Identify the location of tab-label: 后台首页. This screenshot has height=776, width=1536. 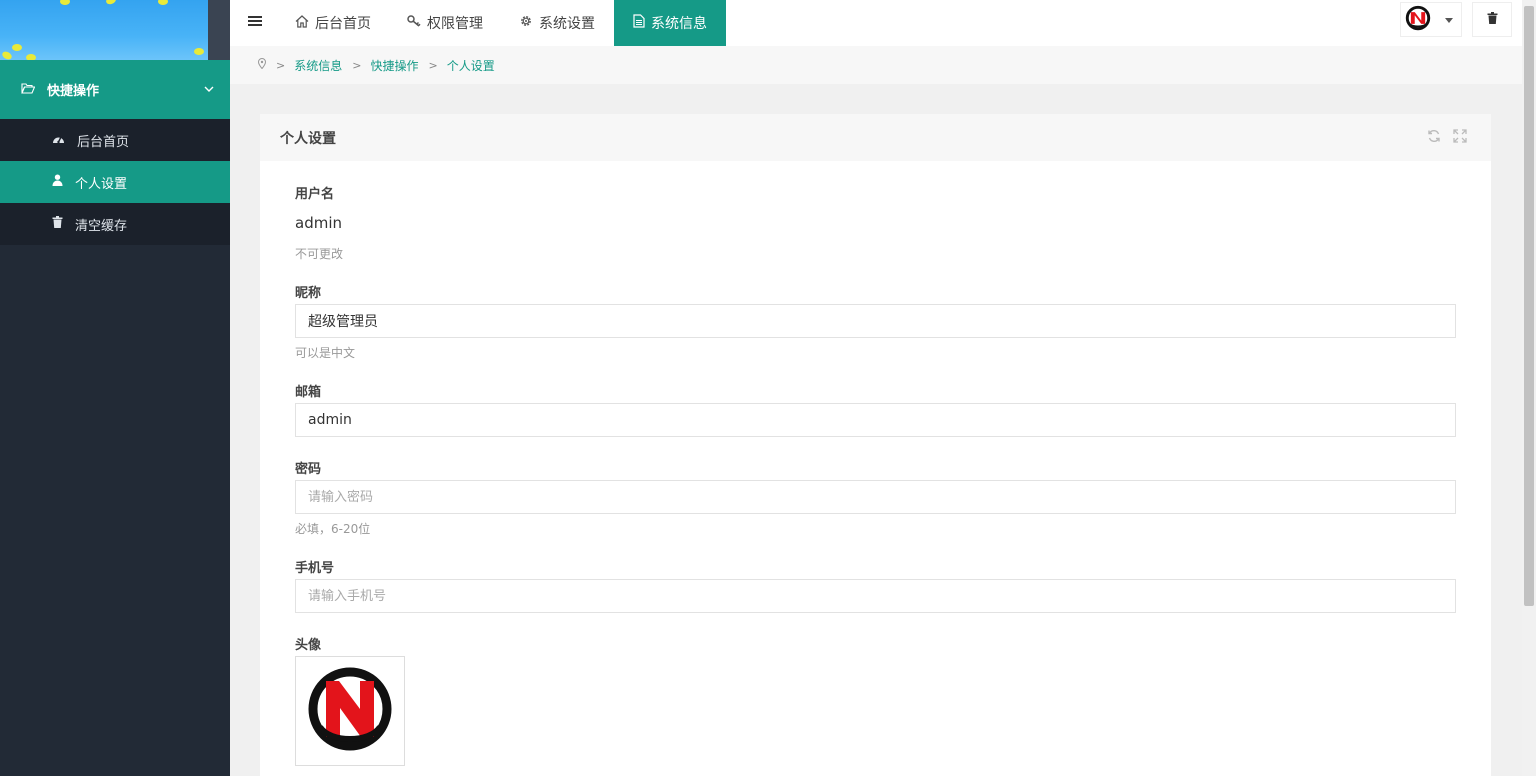
(343, 24).